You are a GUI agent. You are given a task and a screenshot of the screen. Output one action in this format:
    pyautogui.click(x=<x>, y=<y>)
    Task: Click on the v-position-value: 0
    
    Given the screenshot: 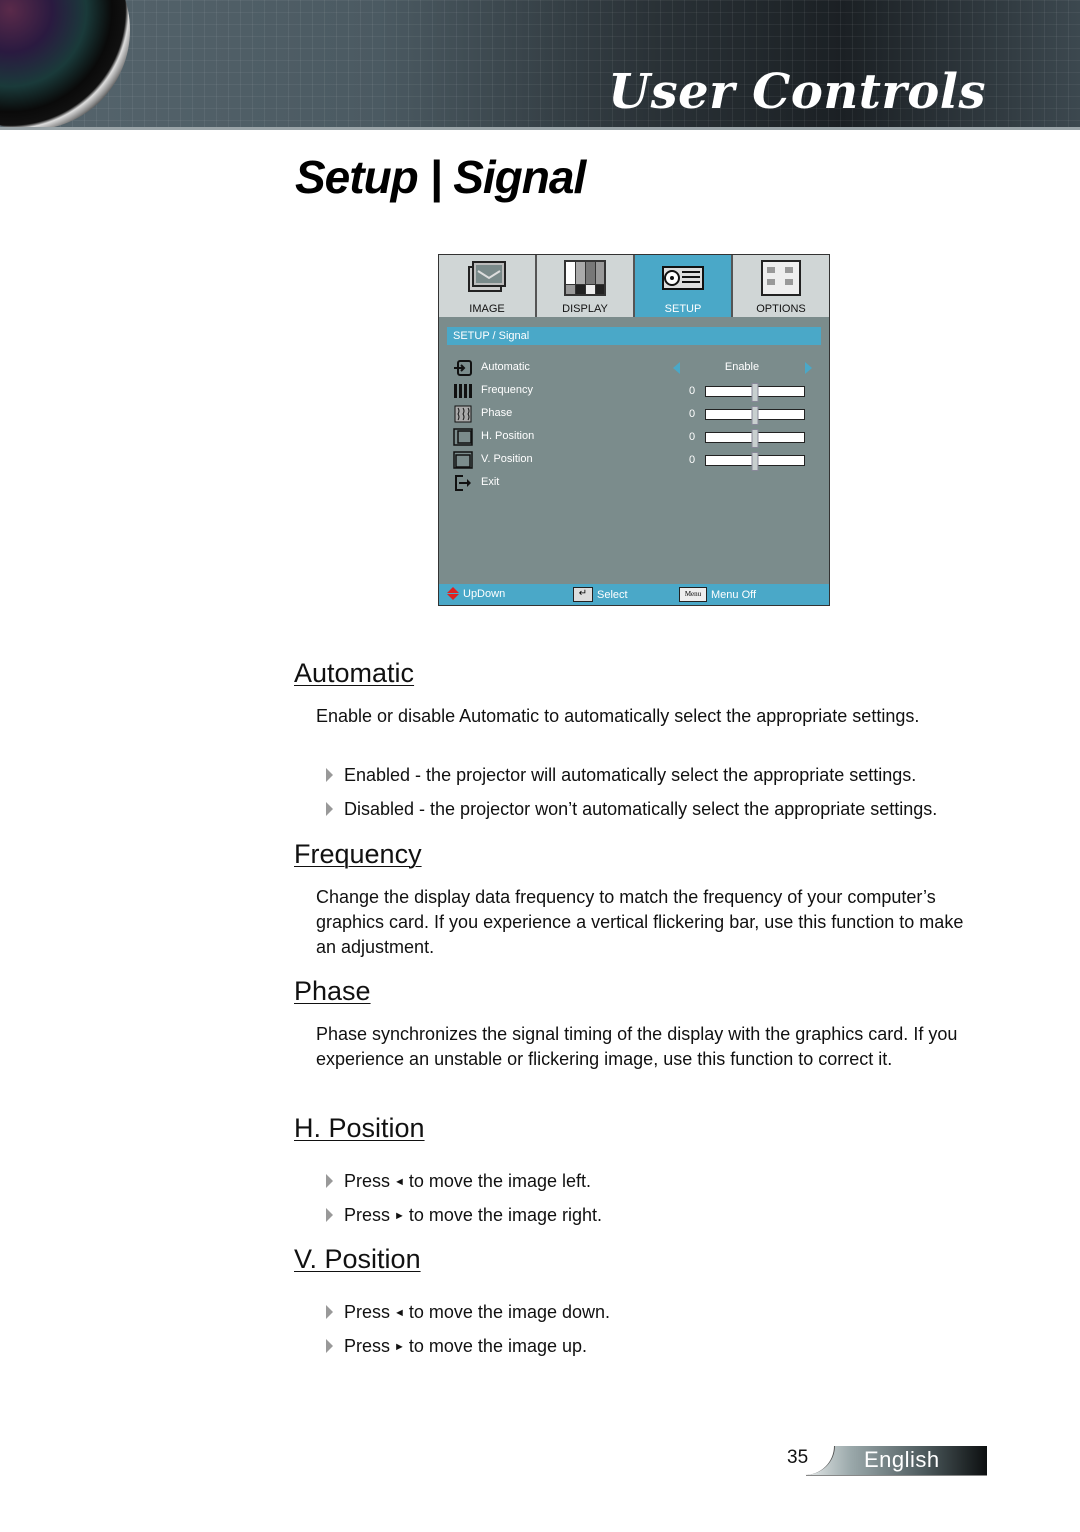 What is the action you would take?
    pyautogui.click(x=692, y=460)
    